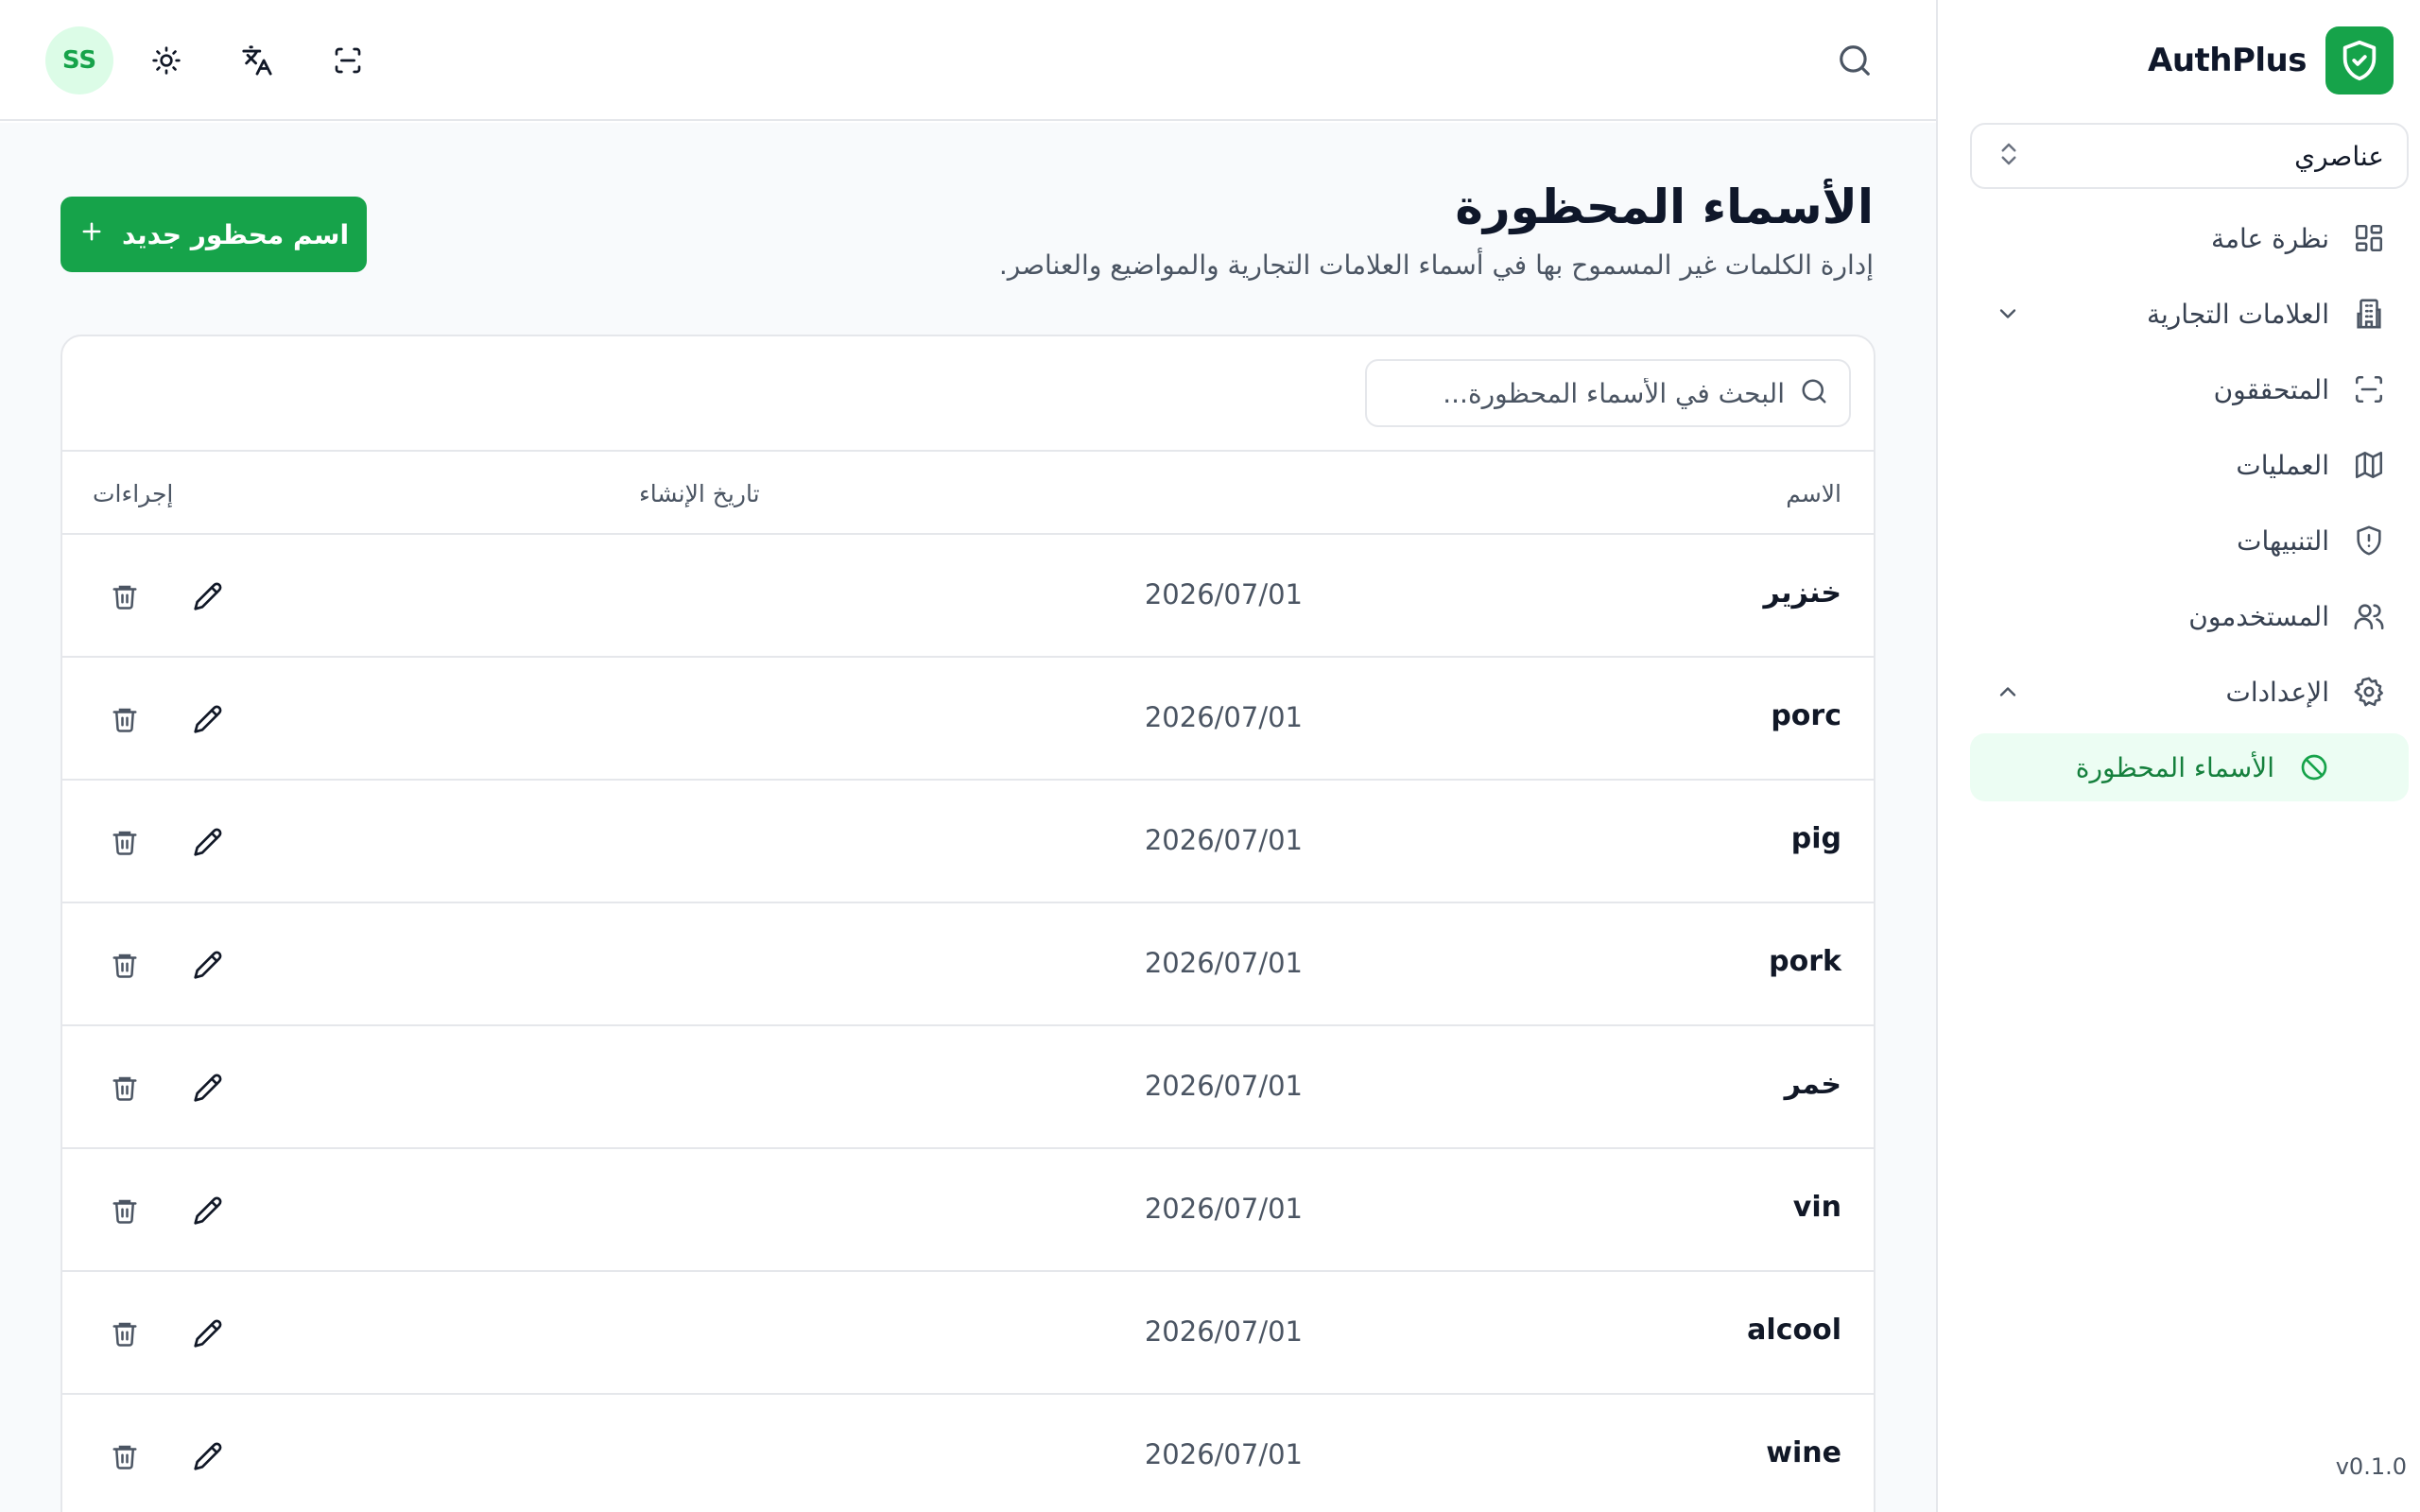 Image resolution: width=2420 pixels, height=1512 pixels. What do you see at coordinates (2369, 238) in the screenshot?
I see `layout-grid-icon` at bounding box center [2369, 238].